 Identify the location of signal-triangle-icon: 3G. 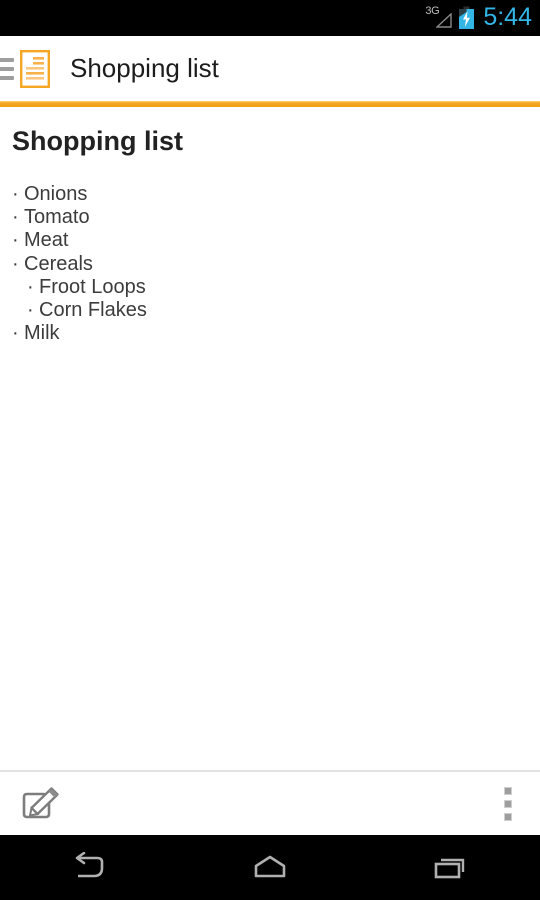
(438, 18).